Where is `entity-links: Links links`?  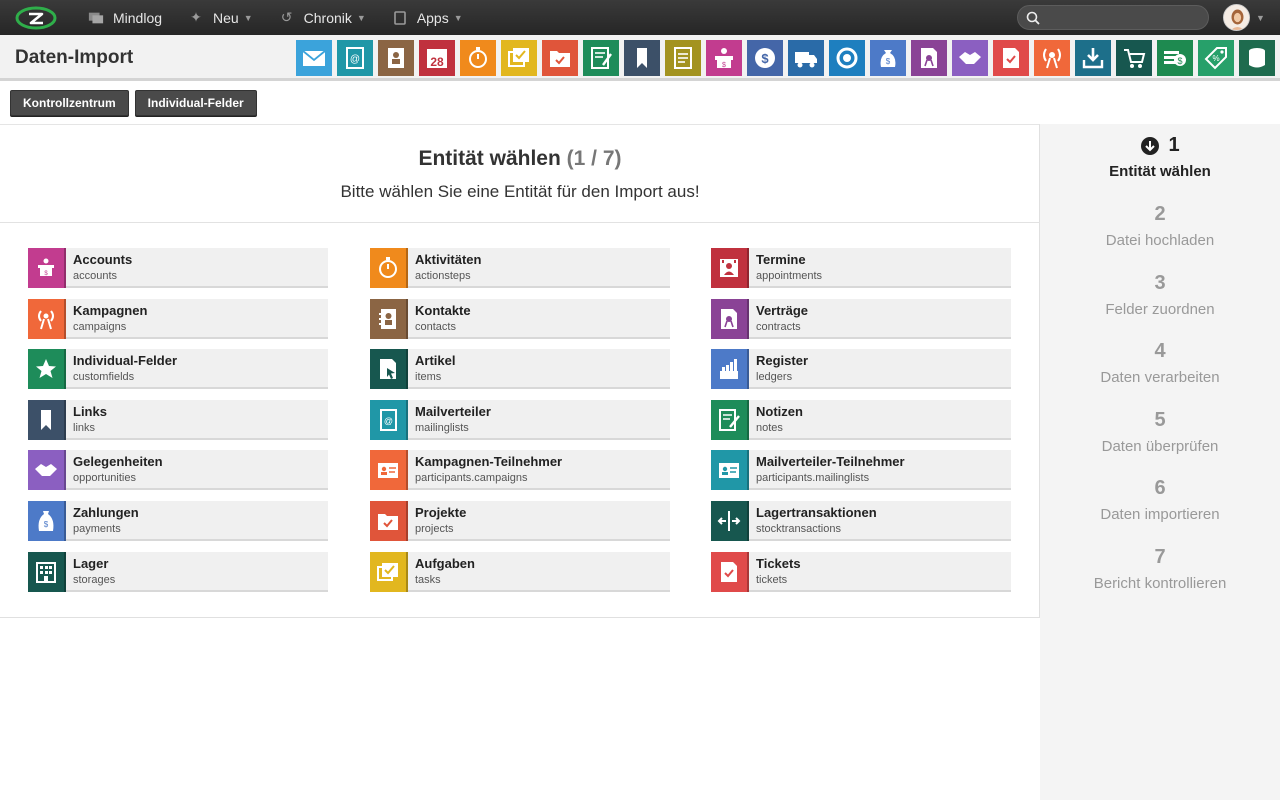
entity-links: Links links is located at coordinates (178, 419).